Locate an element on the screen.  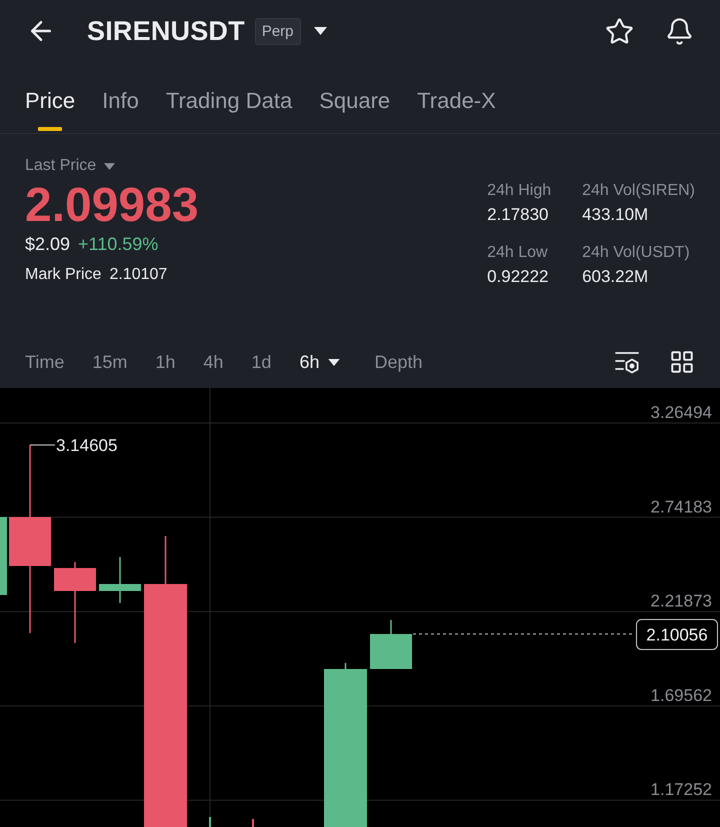
price-axis-label: 3.26494 is located at coordinates (681, 412).